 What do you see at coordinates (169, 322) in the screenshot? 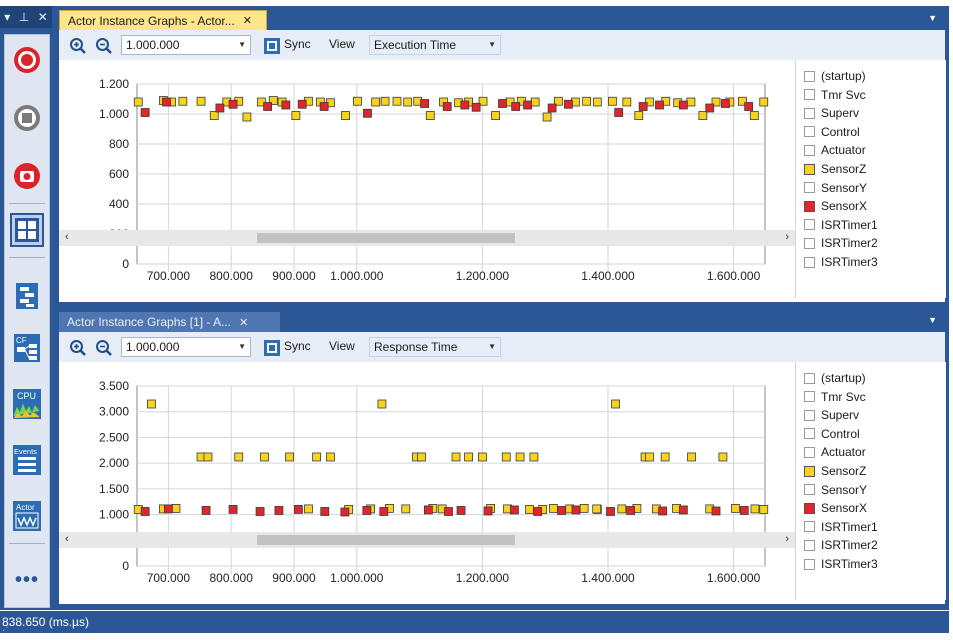
I see `tab-actor-instance-graphs-1: Actor Instance Graphs [1] - A... ✕` at bounding box center [169, 322].